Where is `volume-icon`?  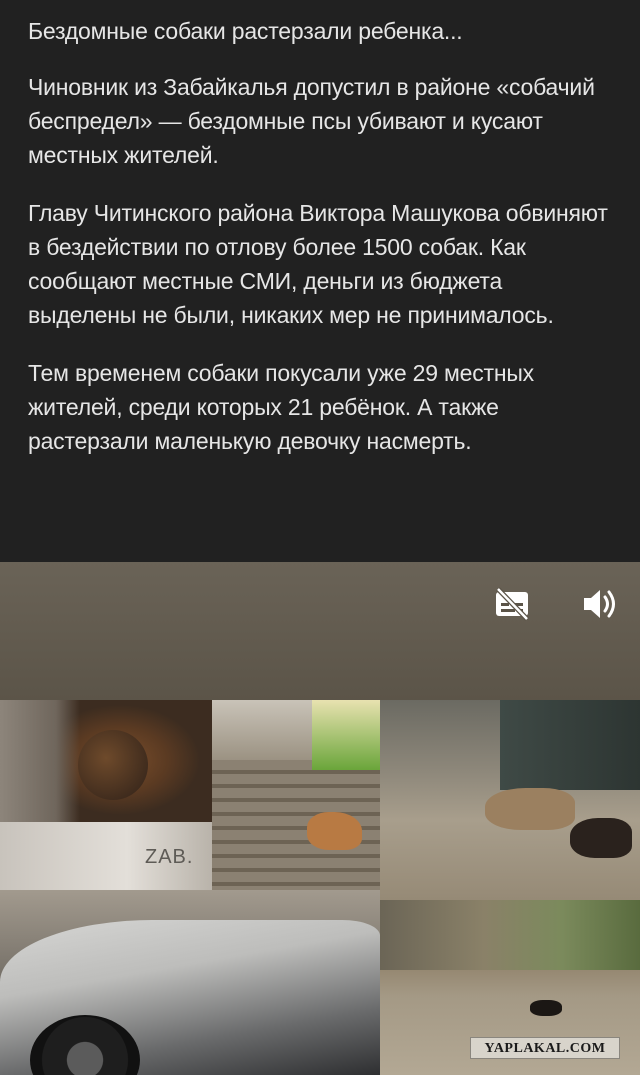
volume-icon is located at coordinates (600, 604).